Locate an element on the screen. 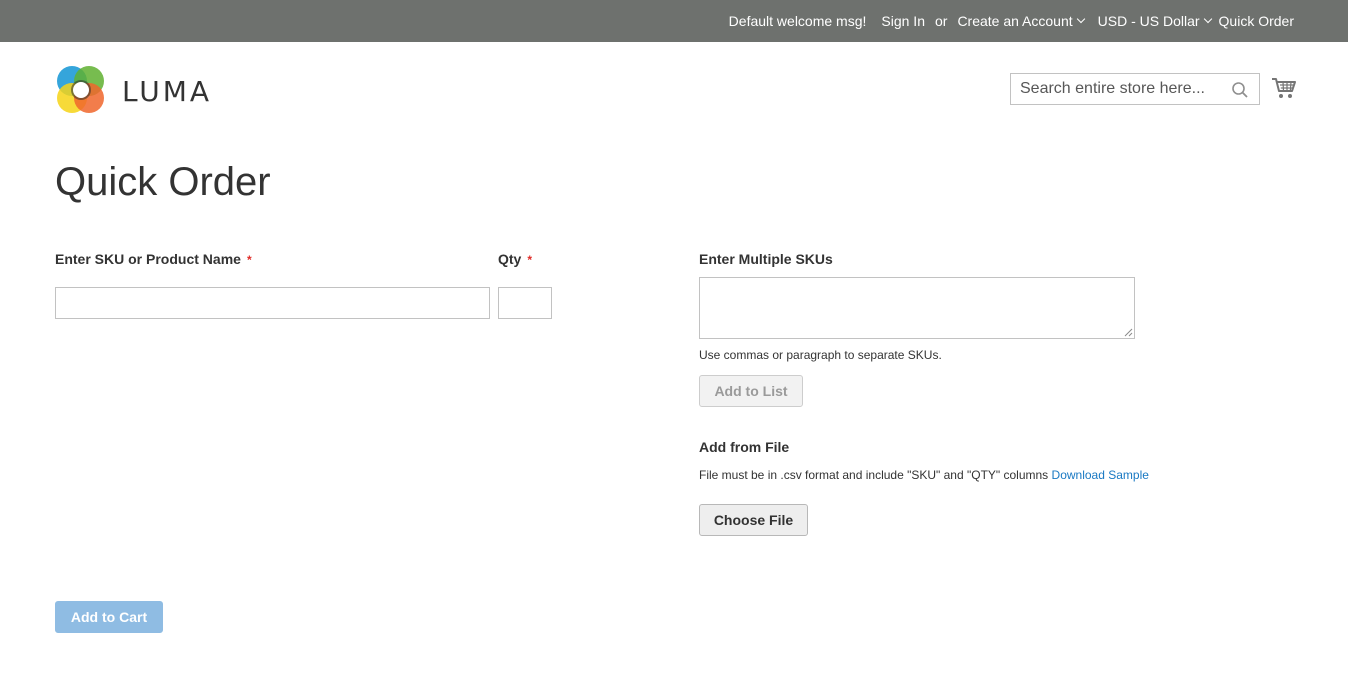 Image resolution: width=1348 pixels, height=675 pixels. resize-handle-icon is located at coordinates (1128, 332).